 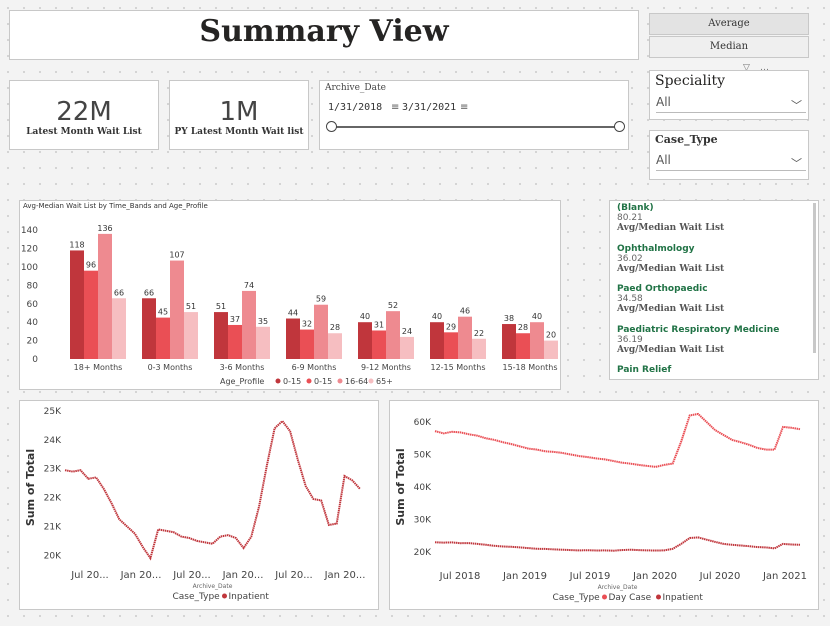 What do you see at coordinates (170, 367) in the screenshot?
I see `x-tick-label: 0-3 Months` at bounding box center [170, 367].